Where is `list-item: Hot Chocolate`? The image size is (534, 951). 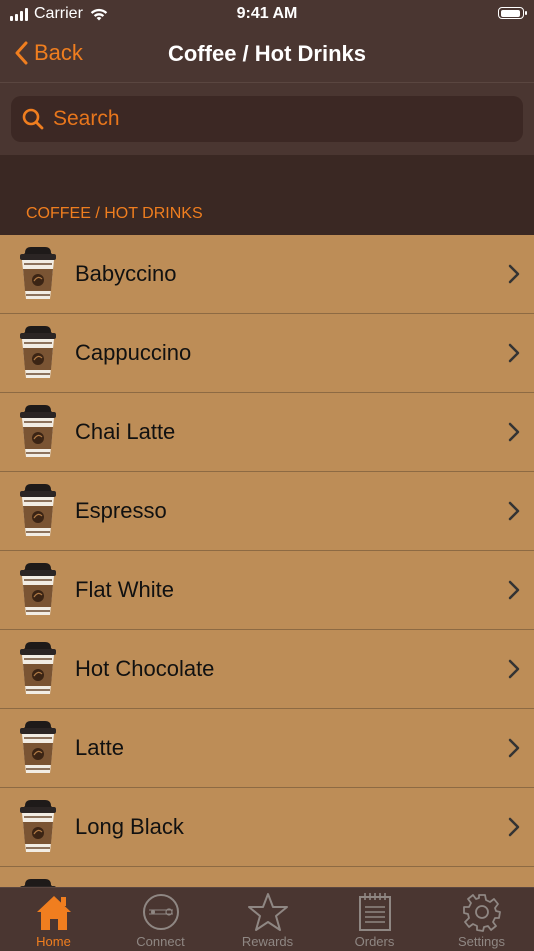
list-item: Hot Chocolate is located at coordinates (267, 669).